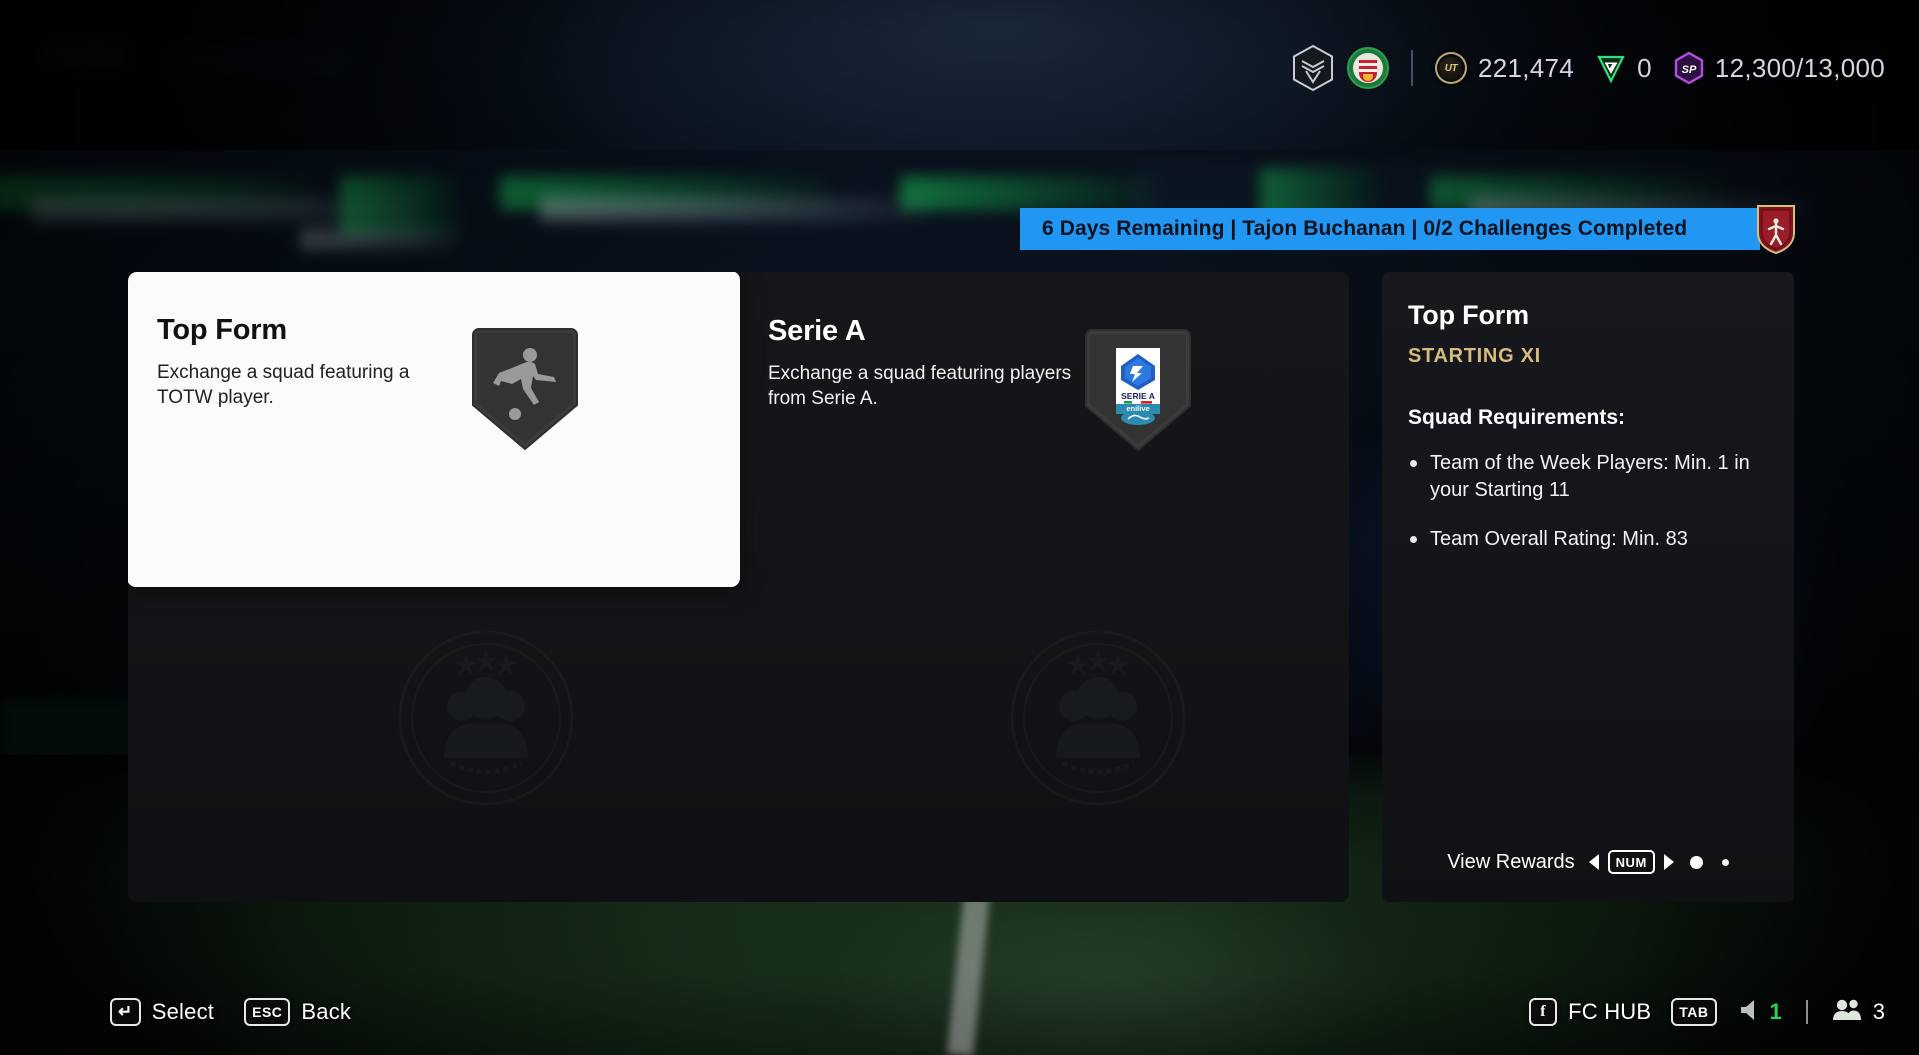  I want to click on currency-fc-points: 0, so click(1624, 68).